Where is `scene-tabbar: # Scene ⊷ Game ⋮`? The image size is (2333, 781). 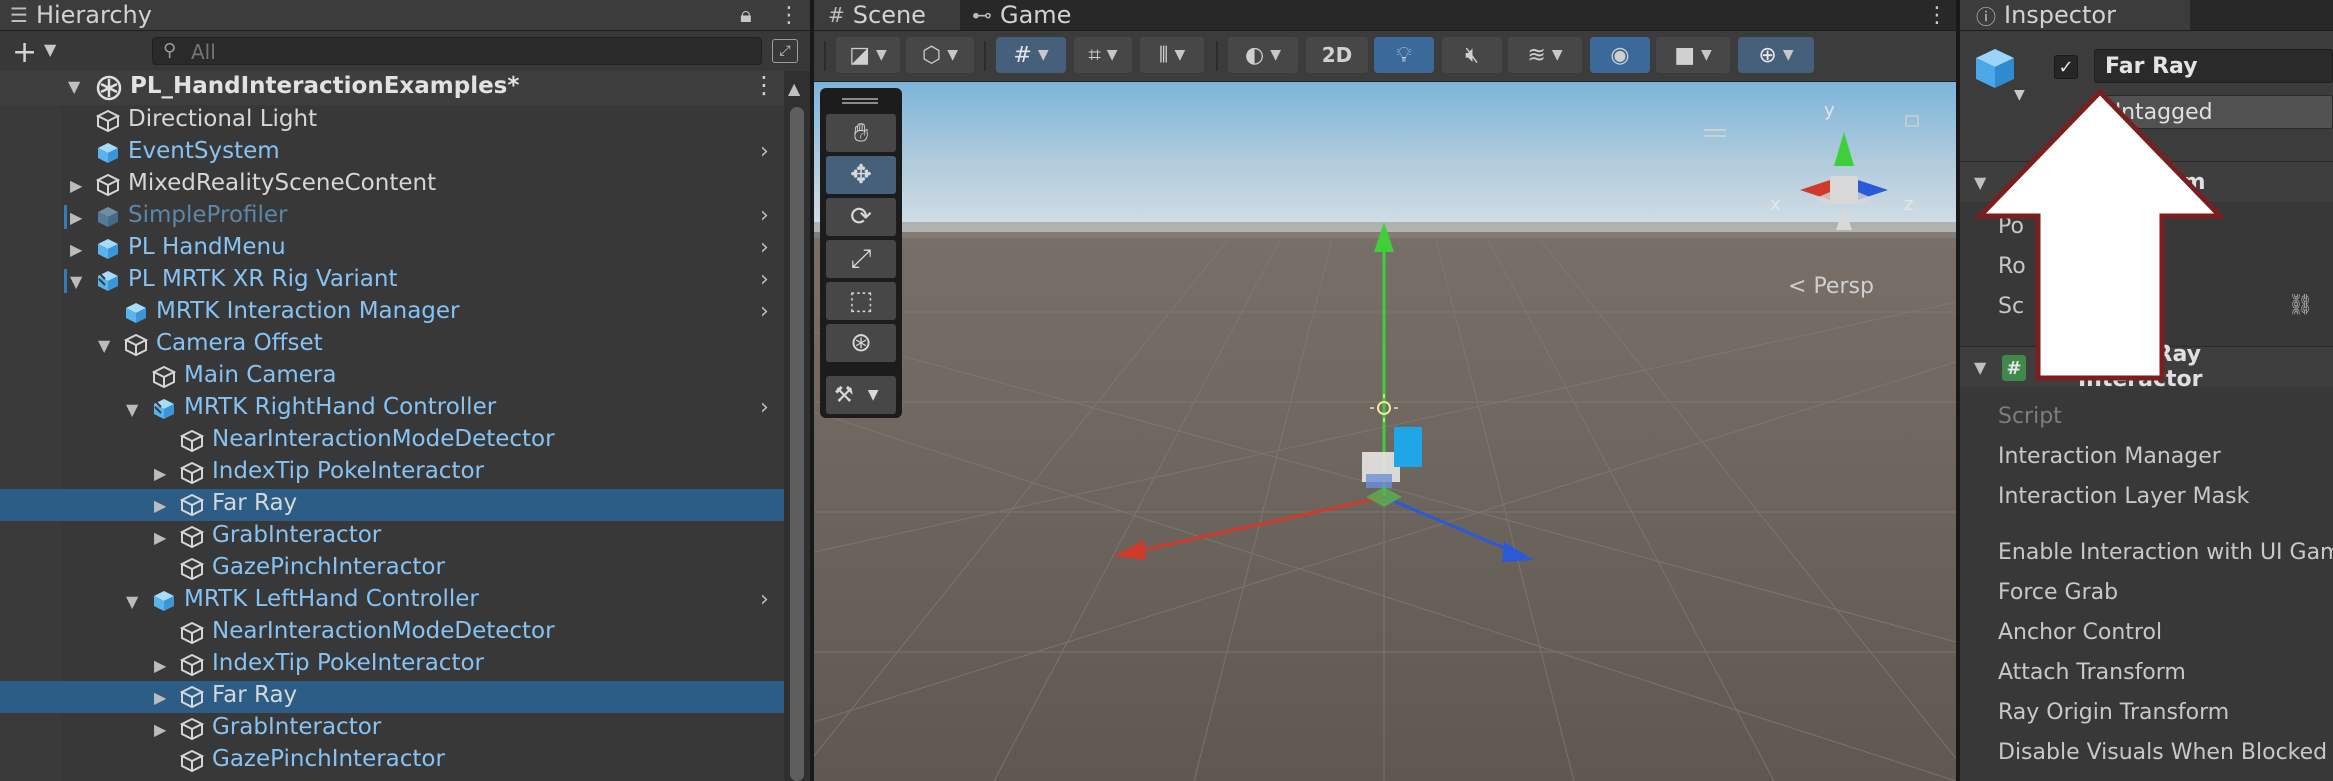
scene-tabbar: # Scene ⊷ Game ⋮ is located at coordinates (1385, 15).